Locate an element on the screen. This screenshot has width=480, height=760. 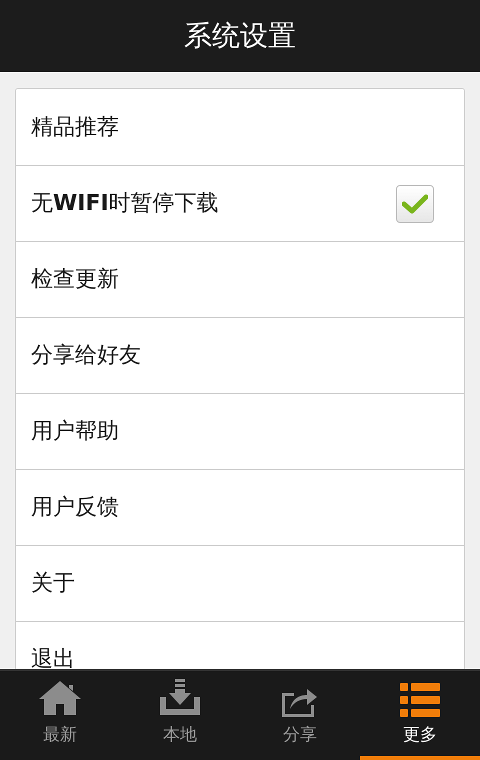
tab: 本地 is located at coordinates (180, 715).